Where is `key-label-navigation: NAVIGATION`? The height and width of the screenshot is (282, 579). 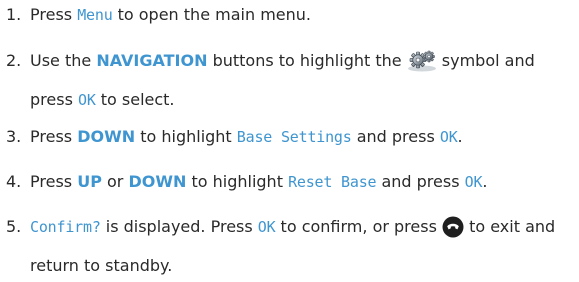 key-label-navigation: NAVIGATION is located at coordinates (152, 60).